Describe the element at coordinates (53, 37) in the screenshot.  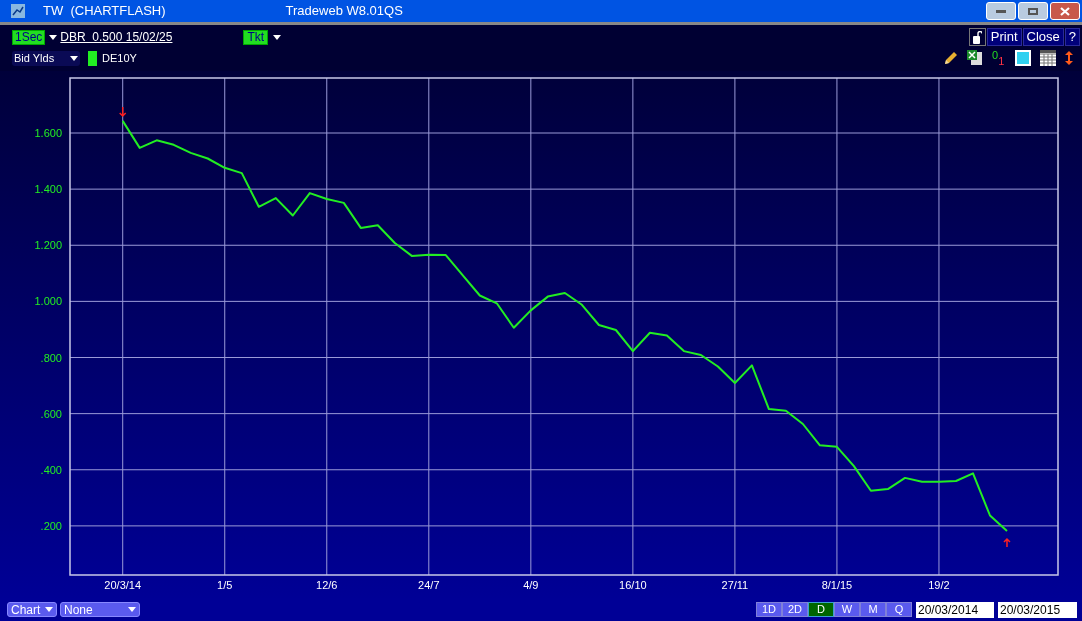
I see `interval-caret-icon` at that location.